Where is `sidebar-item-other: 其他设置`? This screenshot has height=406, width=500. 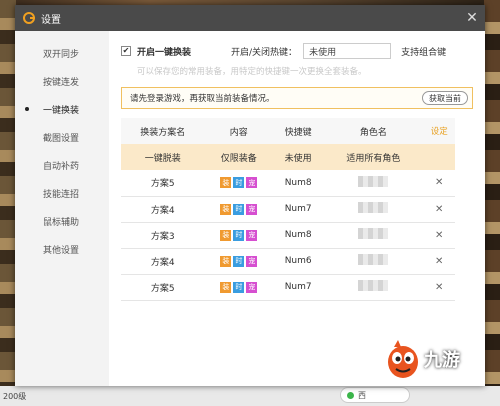
sidebar-item-other: 其他设置 is located at coordinates (62, 249).